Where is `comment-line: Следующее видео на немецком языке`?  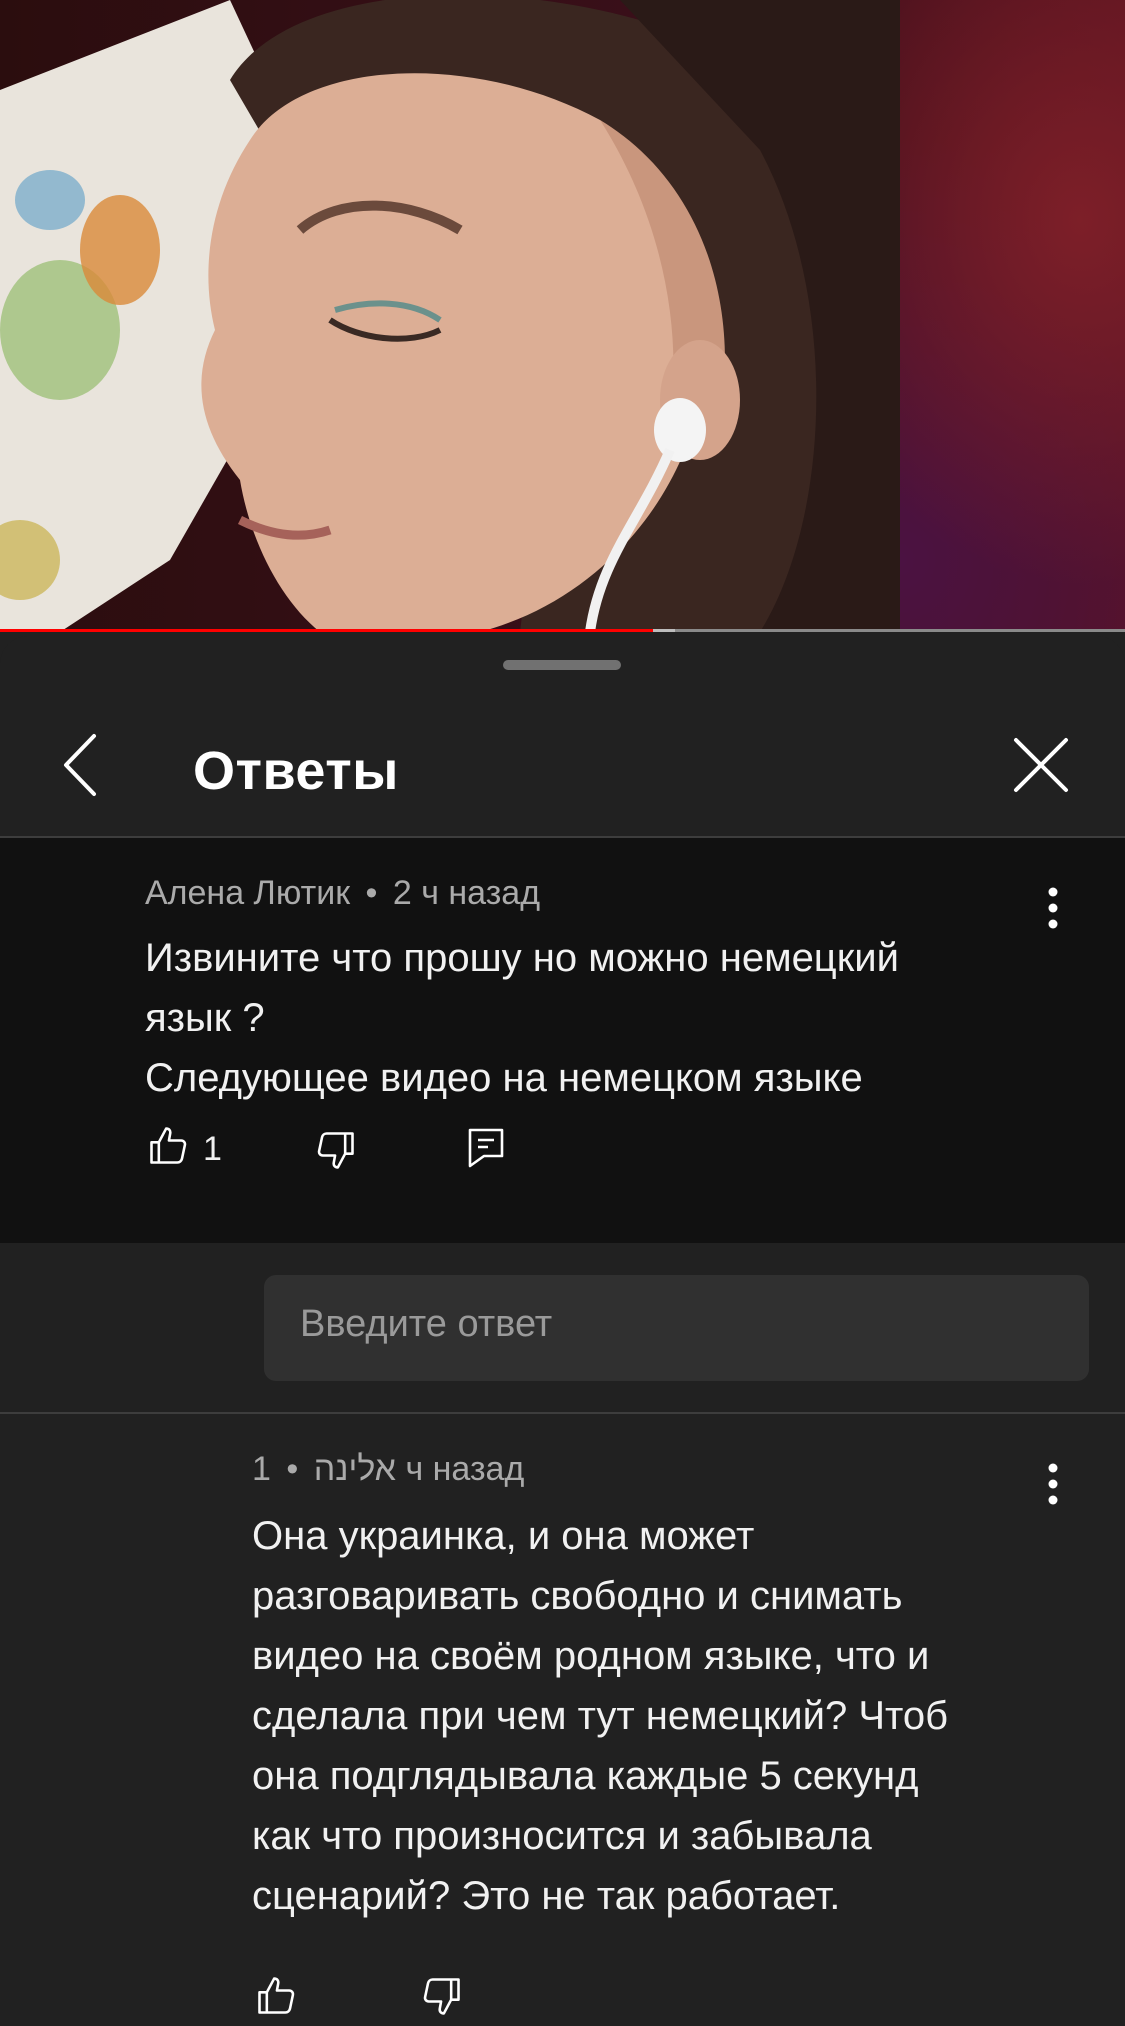 comment-line: Следующее видео на немецком языке is located at coordinates (504, 1078).